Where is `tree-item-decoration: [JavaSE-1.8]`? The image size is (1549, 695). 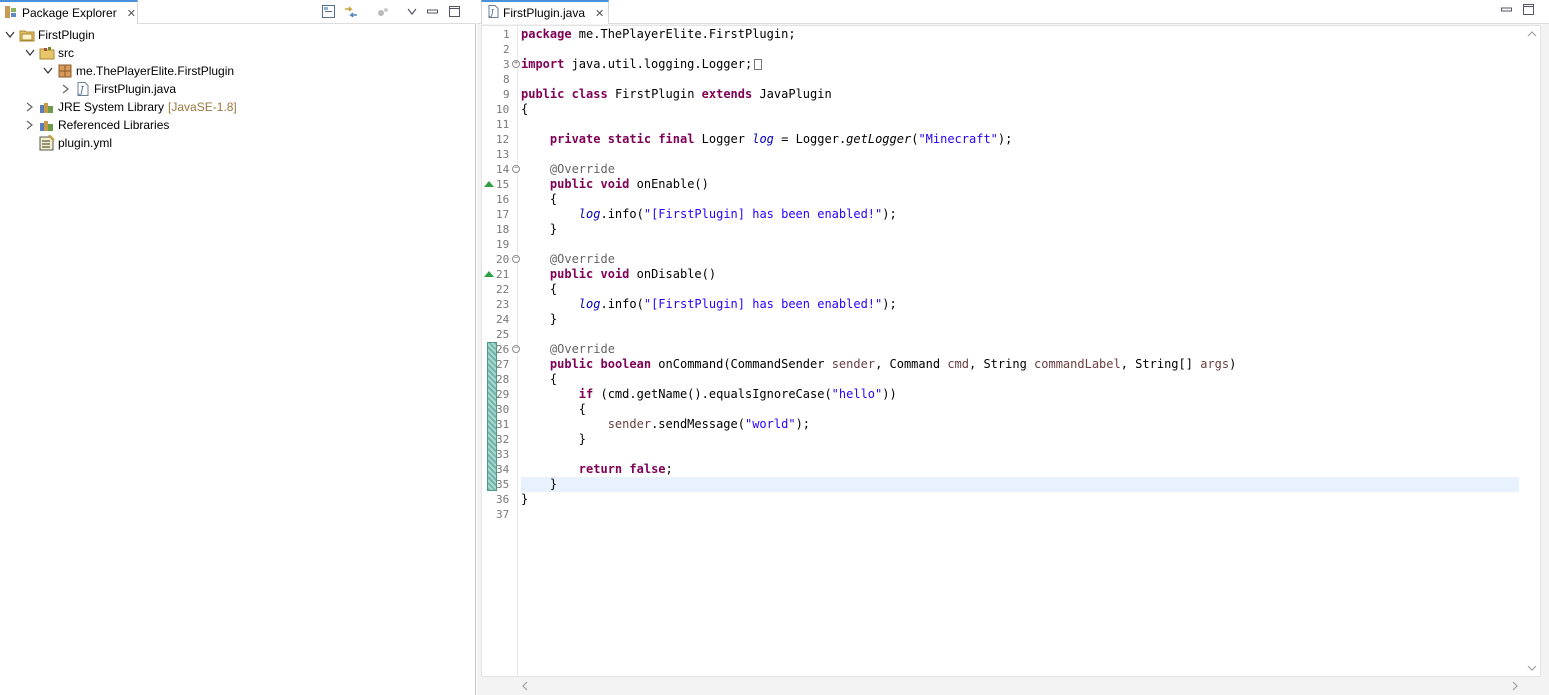 tree-item-decoration: [JavaSE-1.8] is located at coordinates (202, 107).